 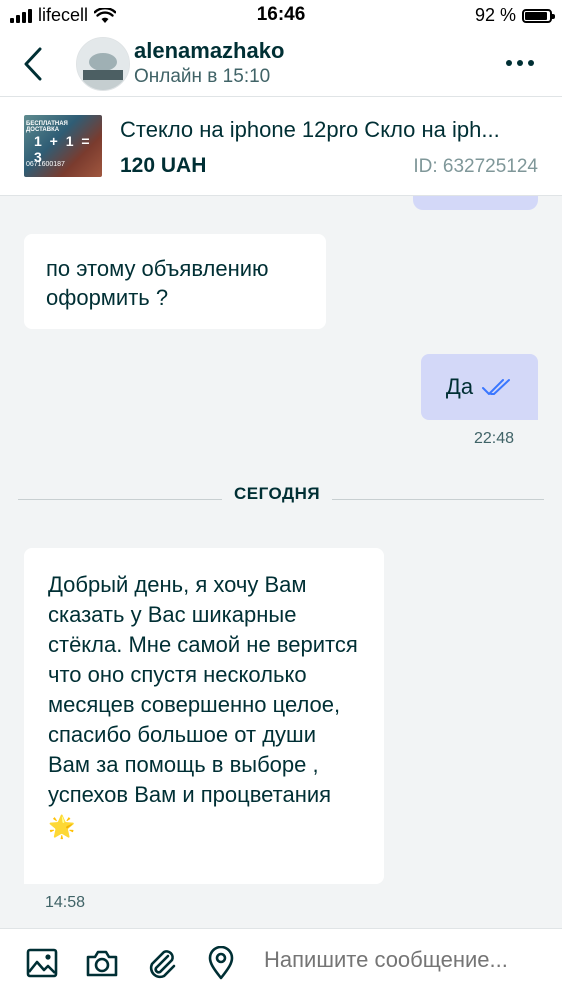 I want to click on previous-message-bubble, so click(x=475, y=203).